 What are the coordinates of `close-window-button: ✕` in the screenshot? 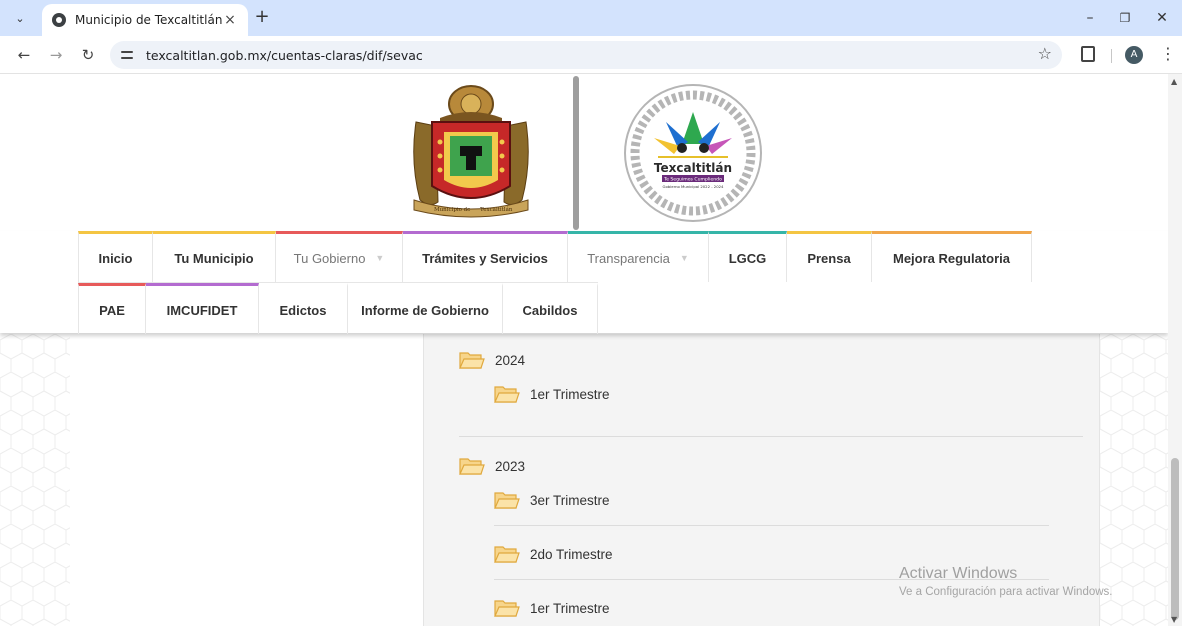 It's located at (1162, 18).